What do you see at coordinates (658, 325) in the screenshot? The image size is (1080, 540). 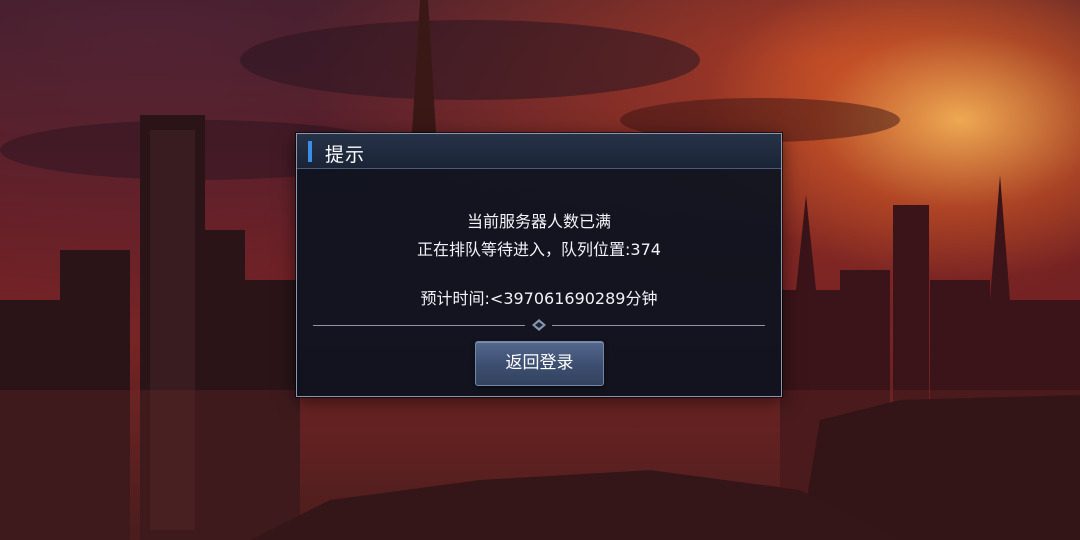 I see `divider-right` at bounding box center [658, 325].